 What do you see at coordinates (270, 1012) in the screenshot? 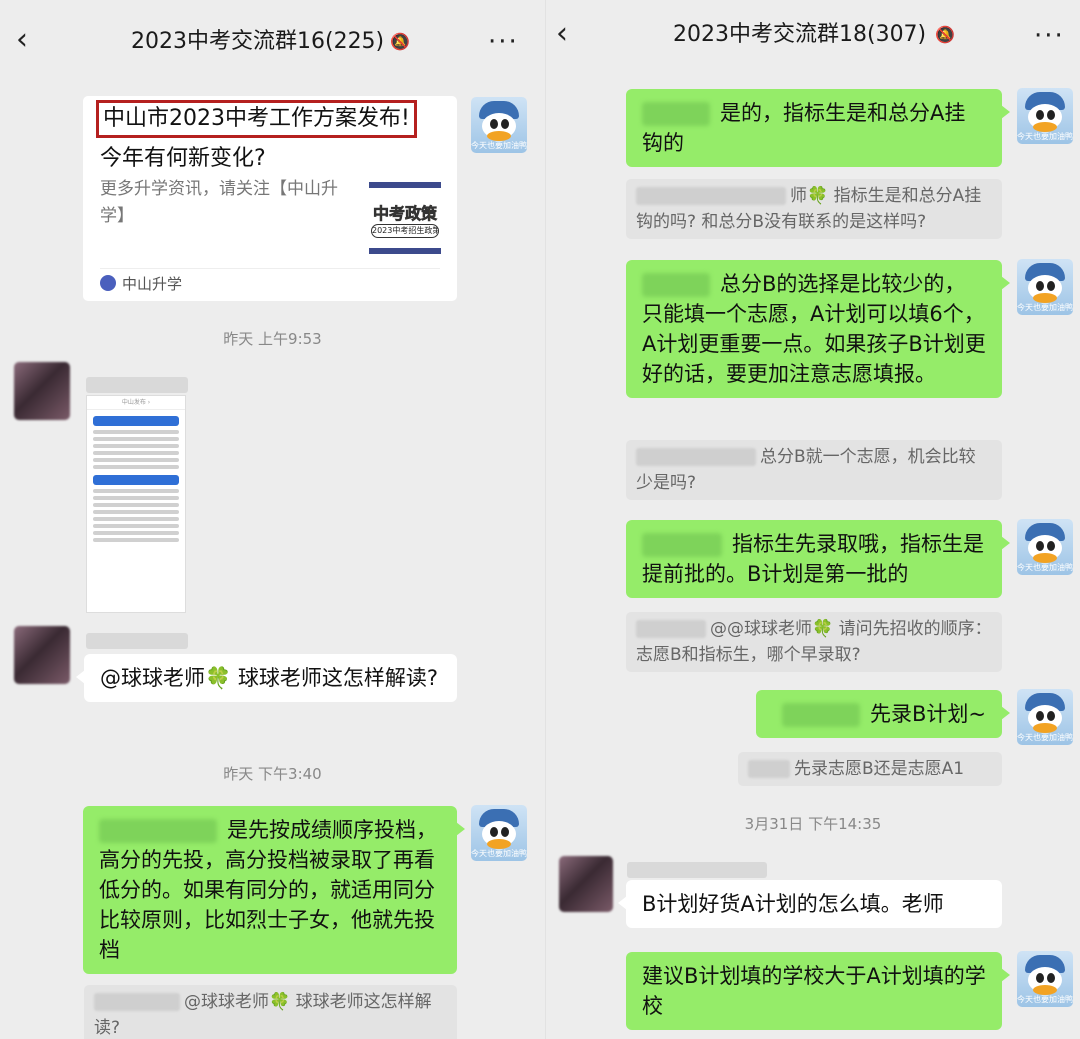
I see `quoted-message: @球球老师🍀 球球老师这怎样解读?` at bounding box center [270, 1012].